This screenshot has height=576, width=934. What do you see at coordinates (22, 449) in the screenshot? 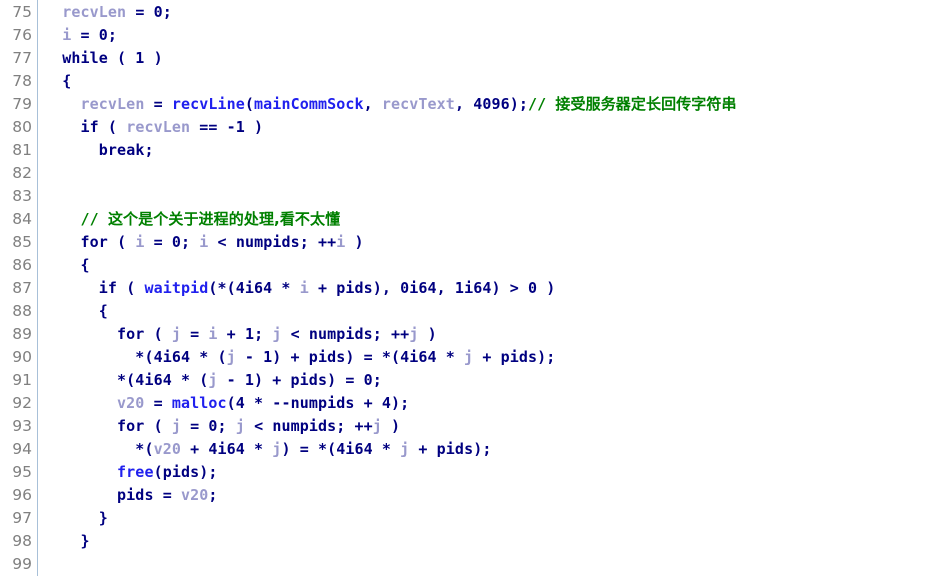
I see `line-number: 94` at bounding box center [22, 449].